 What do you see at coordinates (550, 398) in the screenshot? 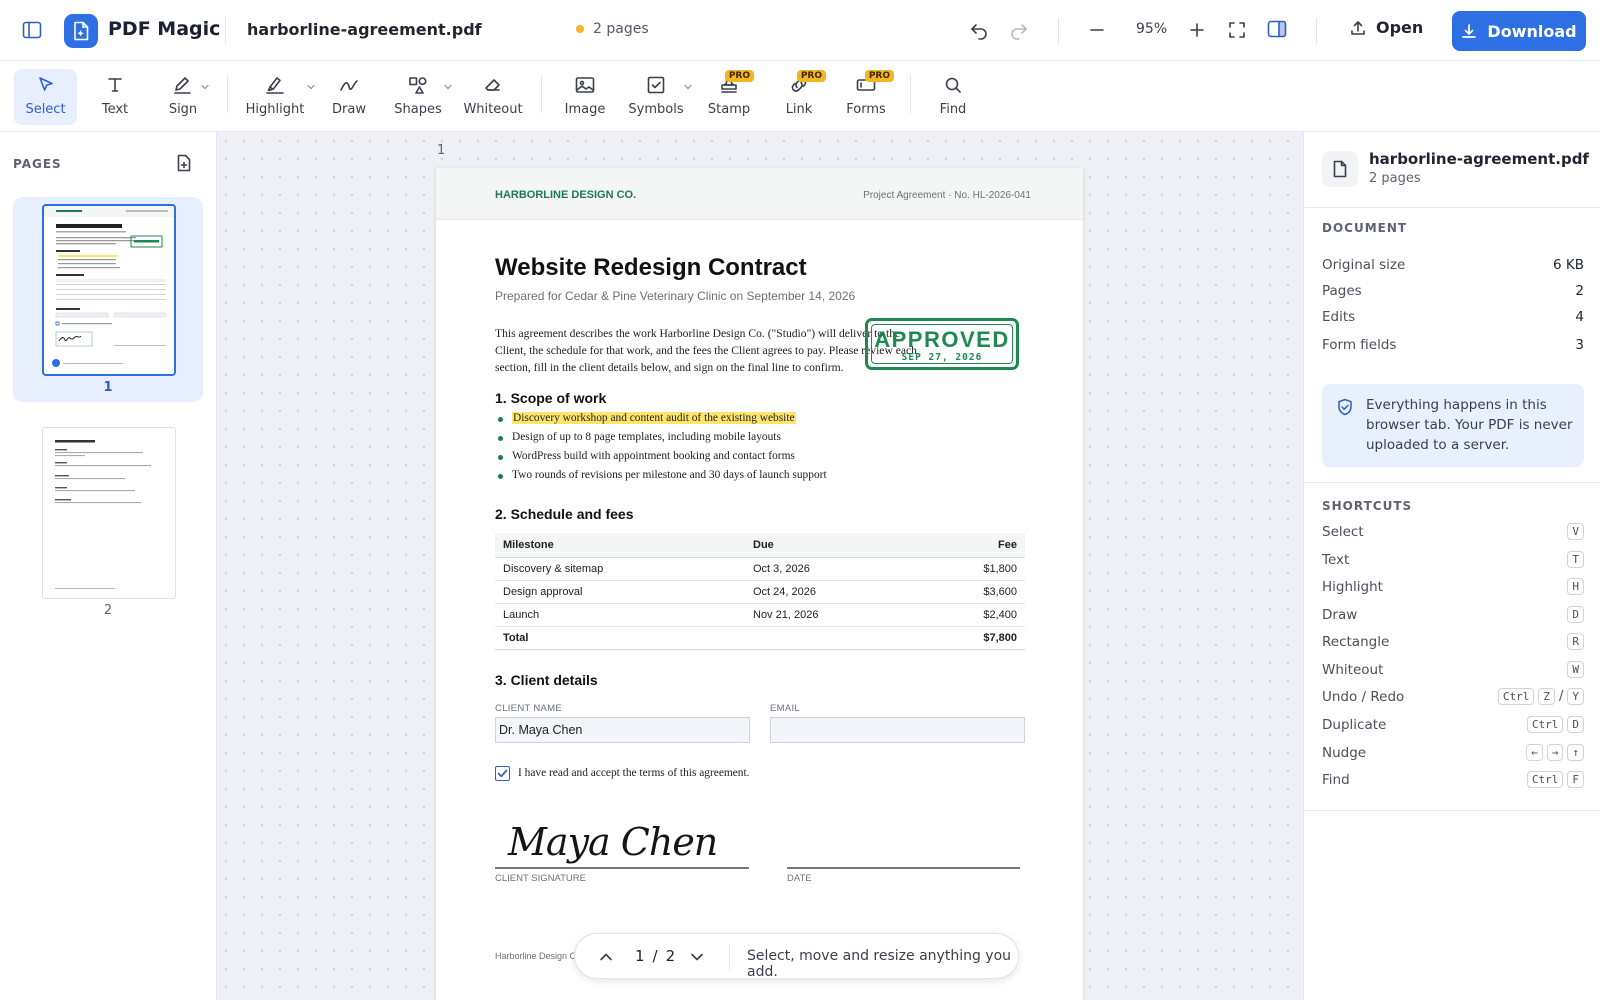
I see `section-heading: 1. Scope of work` at bounding box center [550, 398].